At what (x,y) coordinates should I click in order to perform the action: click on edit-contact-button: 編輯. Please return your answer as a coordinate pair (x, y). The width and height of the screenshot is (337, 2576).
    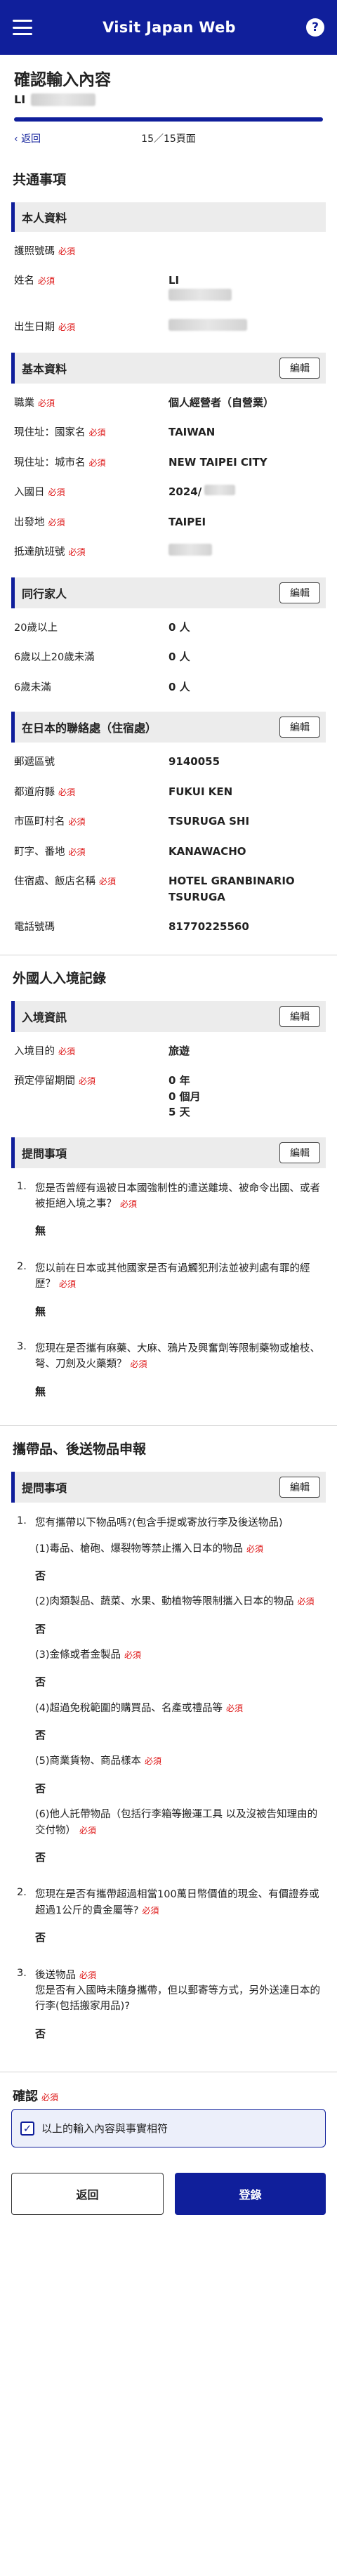
    Looking at the image, I should click on (299, 728).